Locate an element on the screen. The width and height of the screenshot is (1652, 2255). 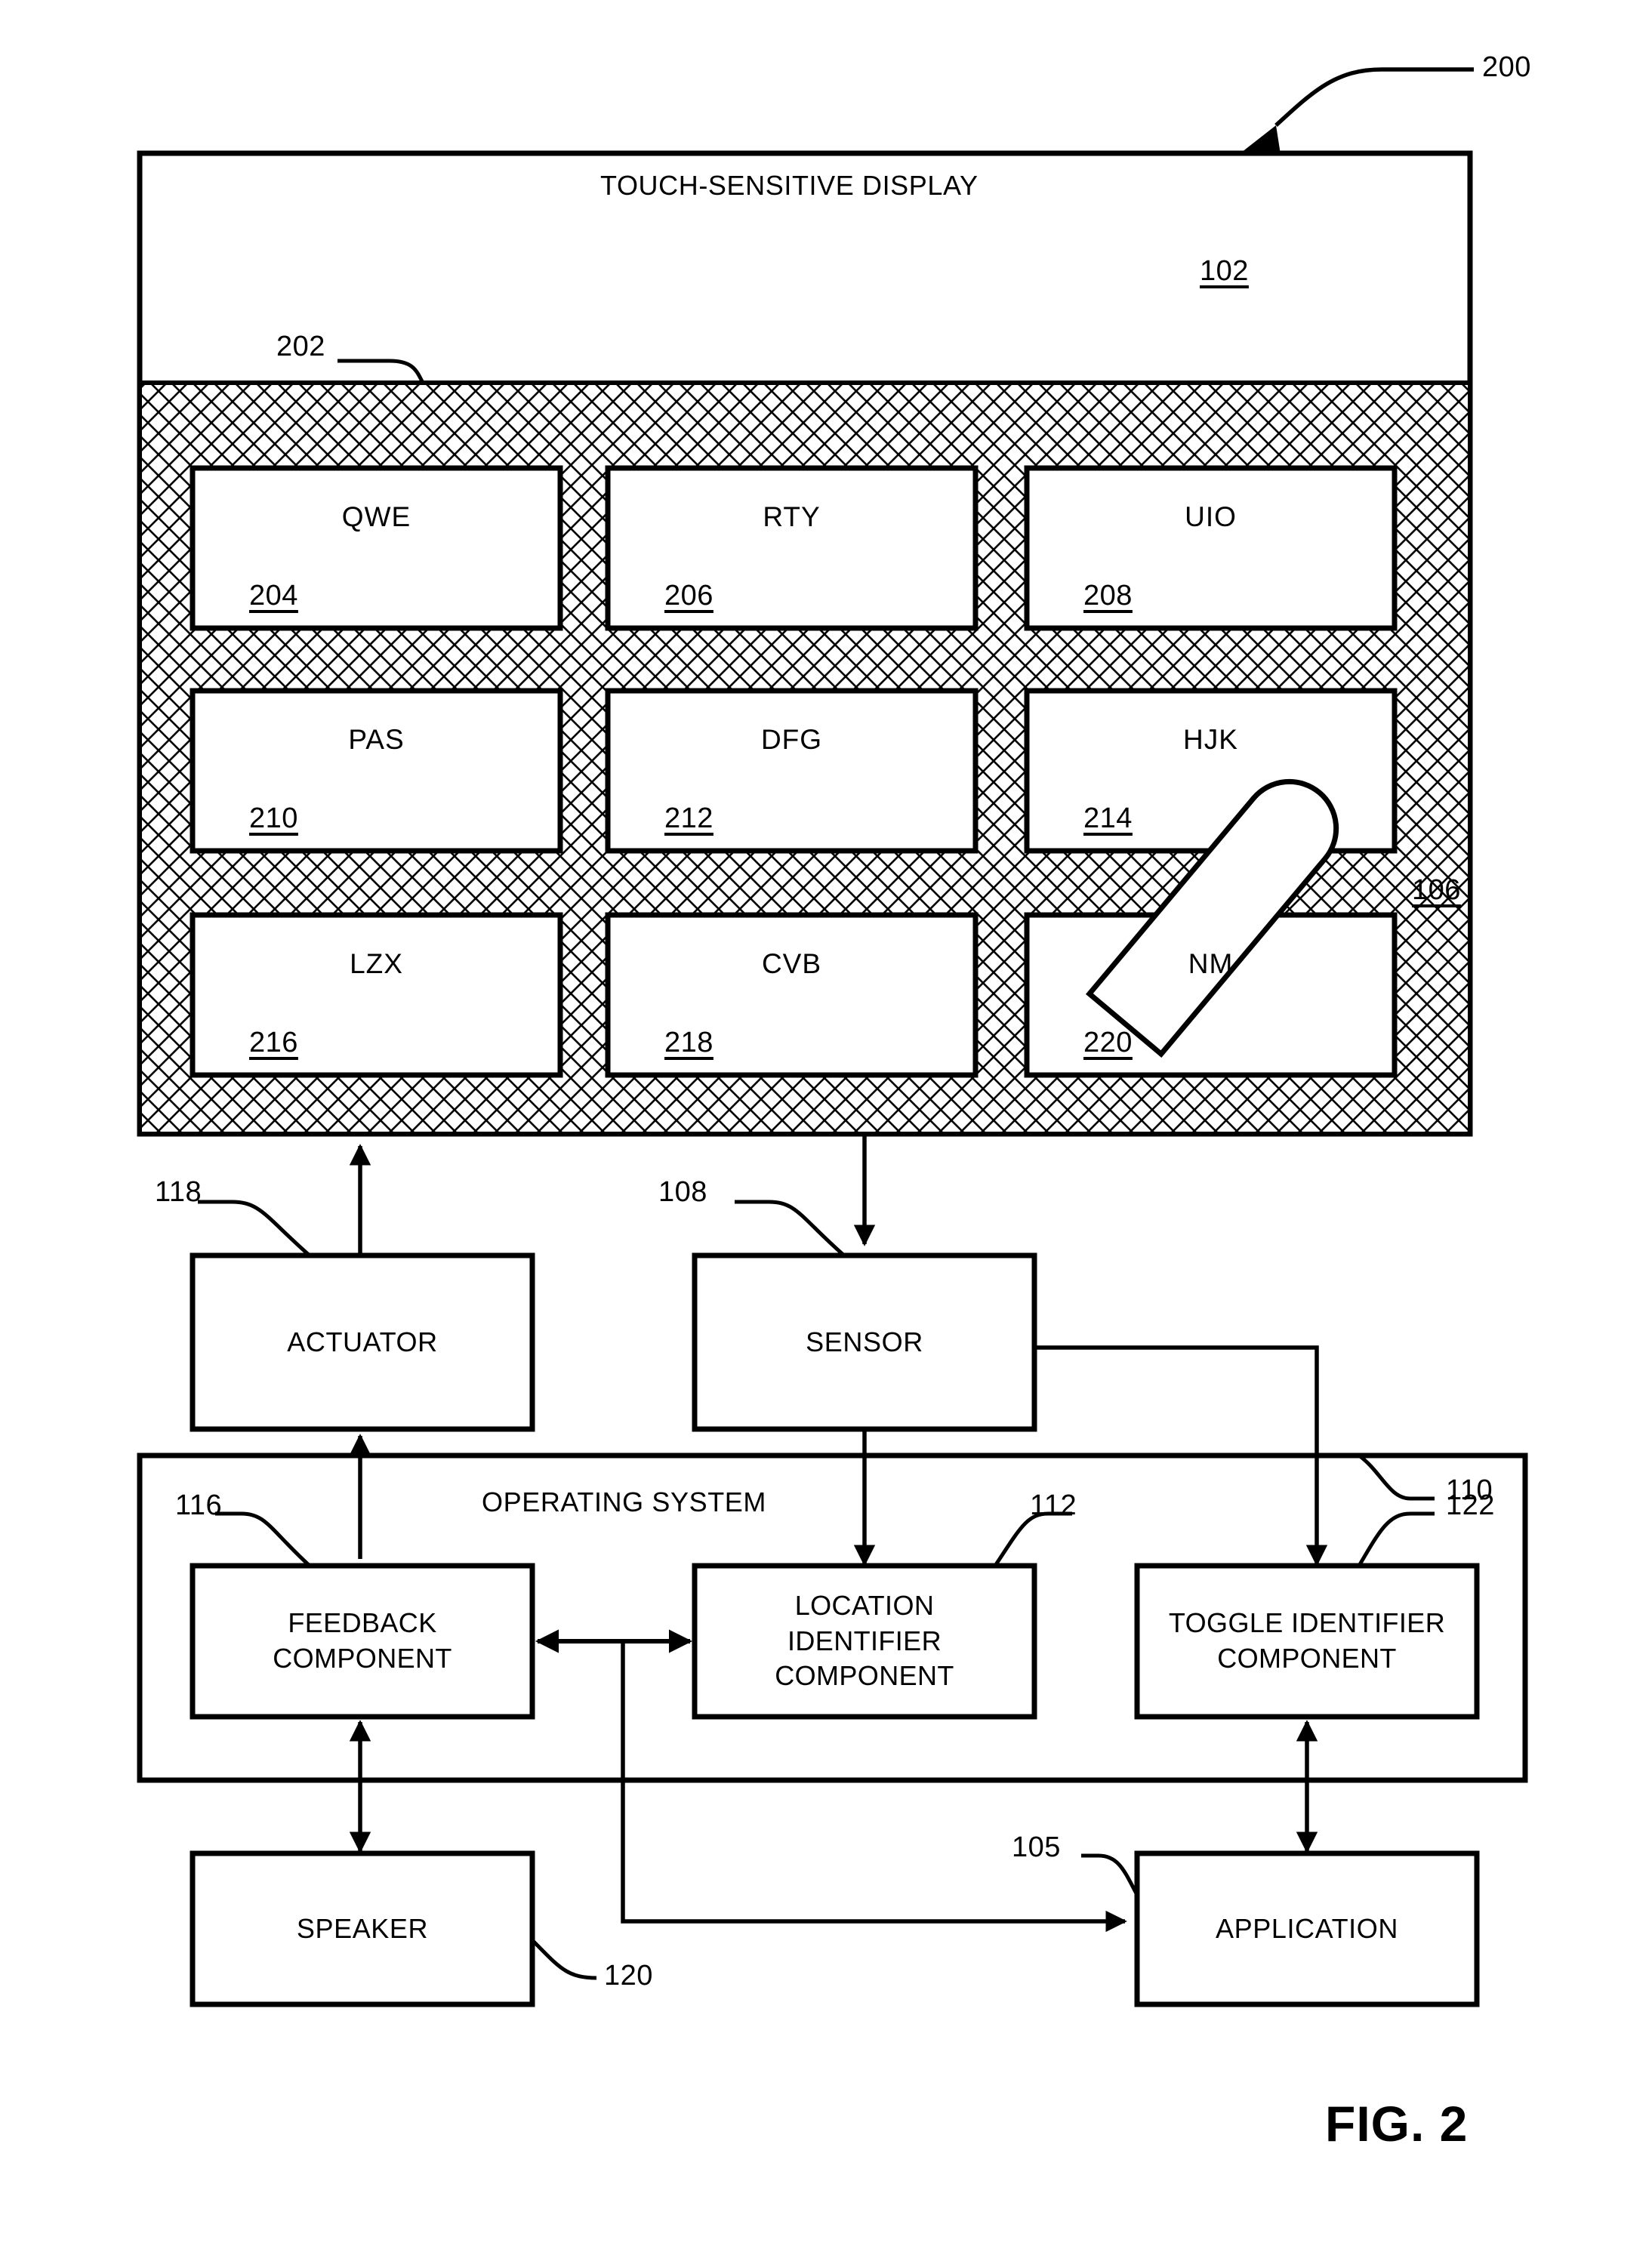
sensor-ref-108: 108 is located at coordinates (682, 1192).